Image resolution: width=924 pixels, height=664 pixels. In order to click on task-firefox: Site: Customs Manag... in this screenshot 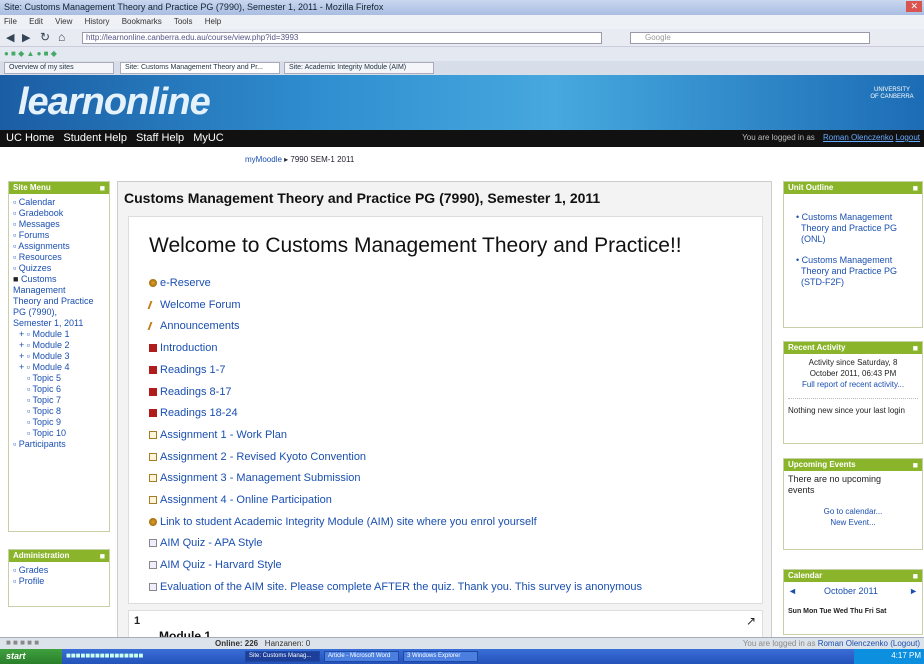, I will do `click(282, 656)`.